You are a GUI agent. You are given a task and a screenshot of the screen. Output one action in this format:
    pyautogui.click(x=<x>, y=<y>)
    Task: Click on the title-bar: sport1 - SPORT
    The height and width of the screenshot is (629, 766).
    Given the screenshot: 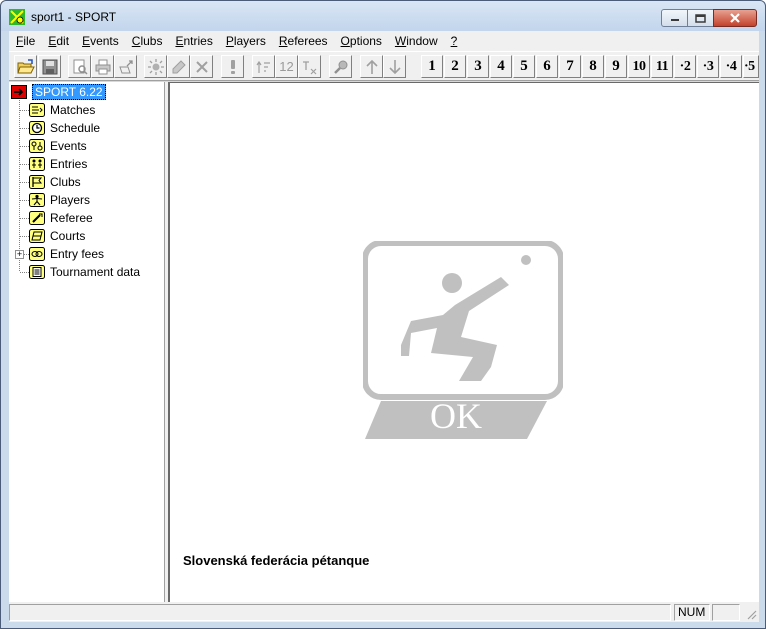 What is the action you would take?
    pyautogui.click(x=383, y=16)
    